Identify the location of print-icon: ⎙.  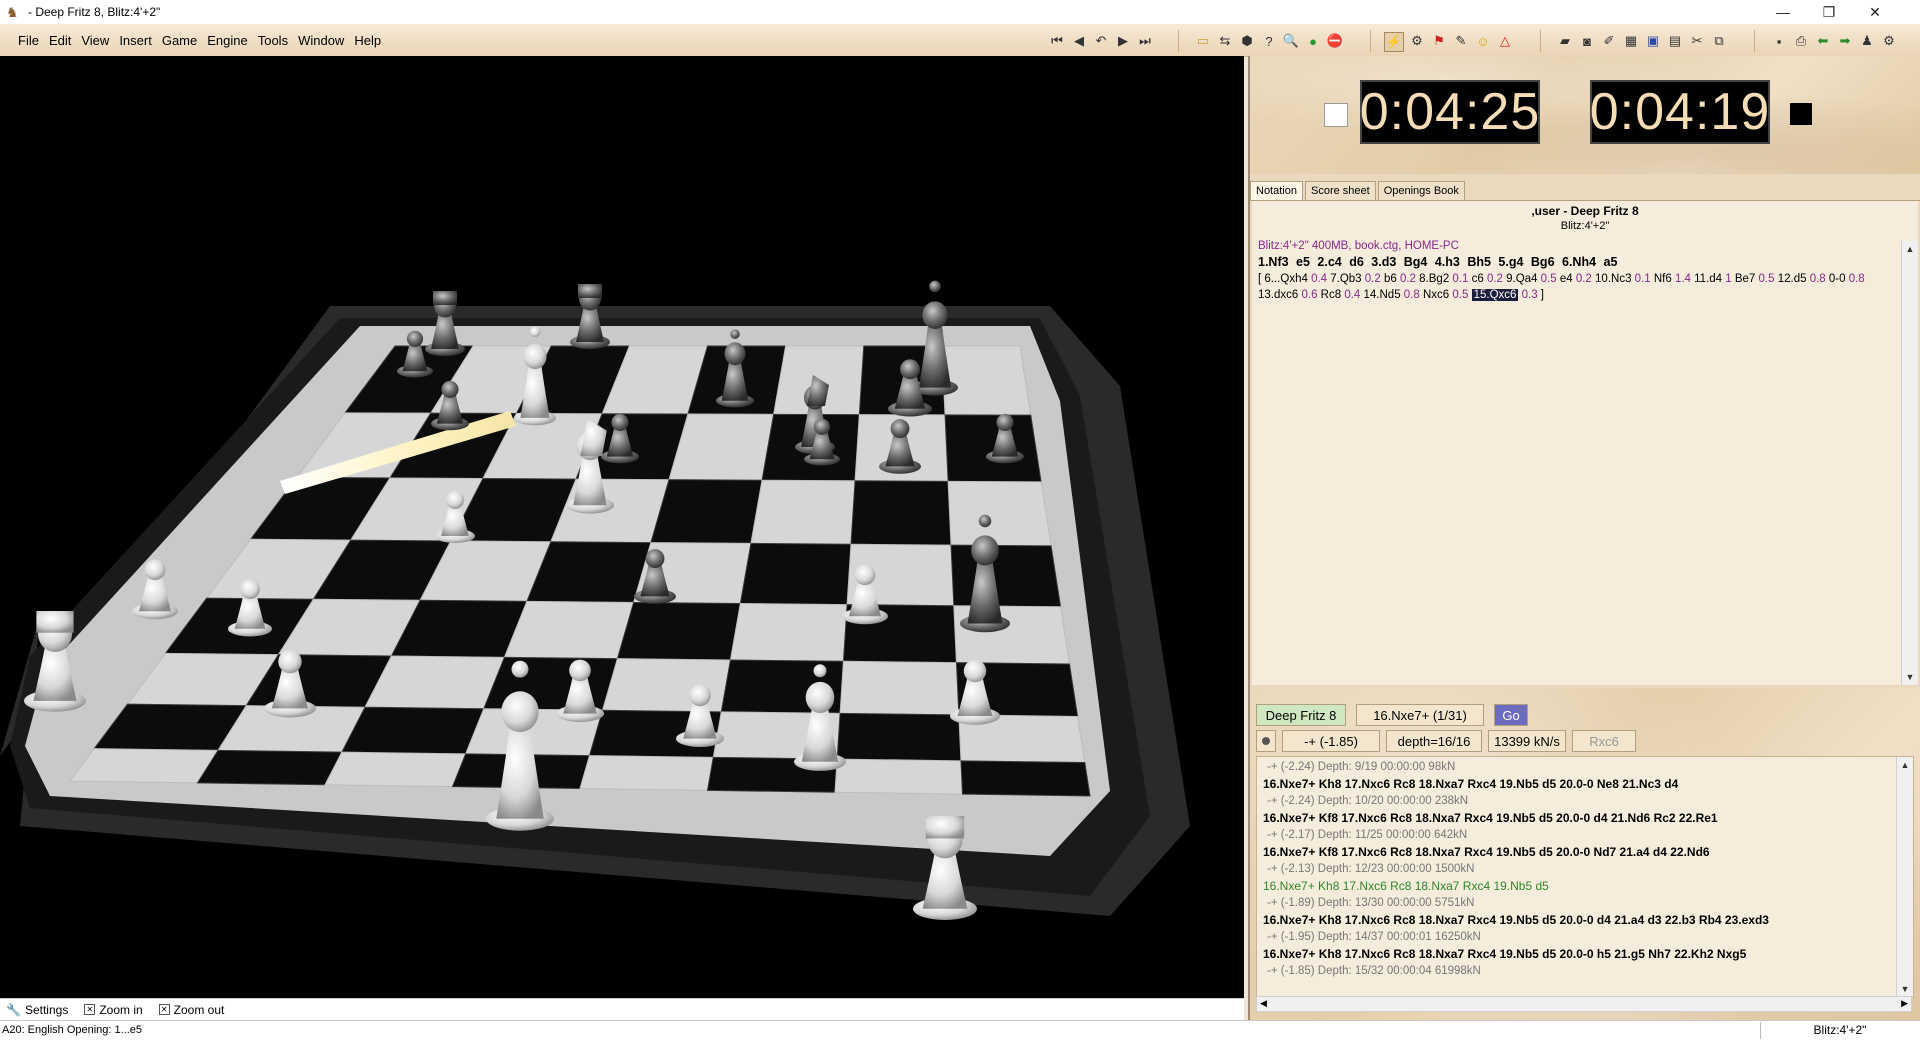
(1801, 41).